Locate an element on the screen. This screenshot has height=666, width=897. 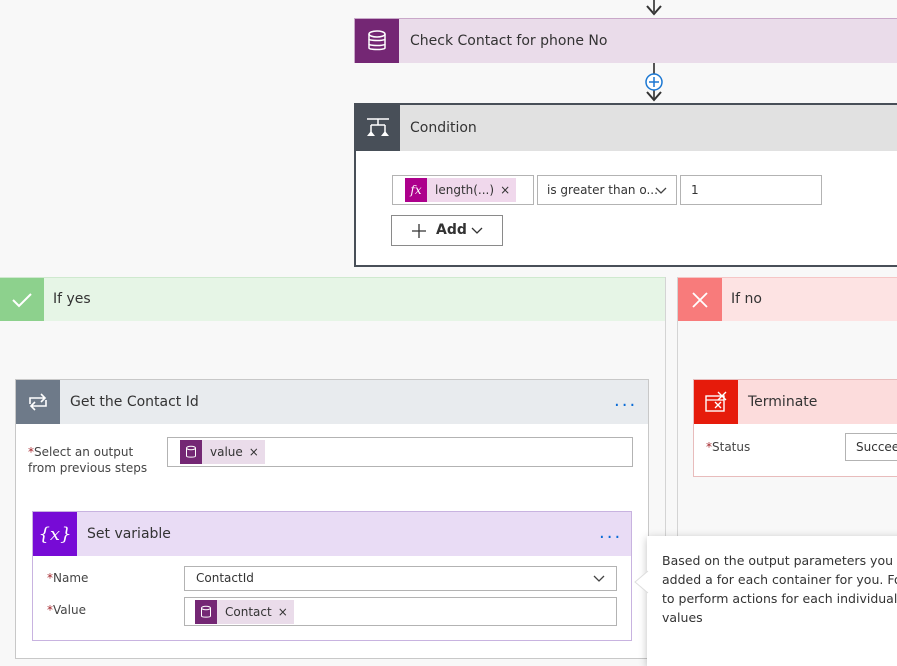
variable-name-value: ContactId is located at coordinates (225, 578).